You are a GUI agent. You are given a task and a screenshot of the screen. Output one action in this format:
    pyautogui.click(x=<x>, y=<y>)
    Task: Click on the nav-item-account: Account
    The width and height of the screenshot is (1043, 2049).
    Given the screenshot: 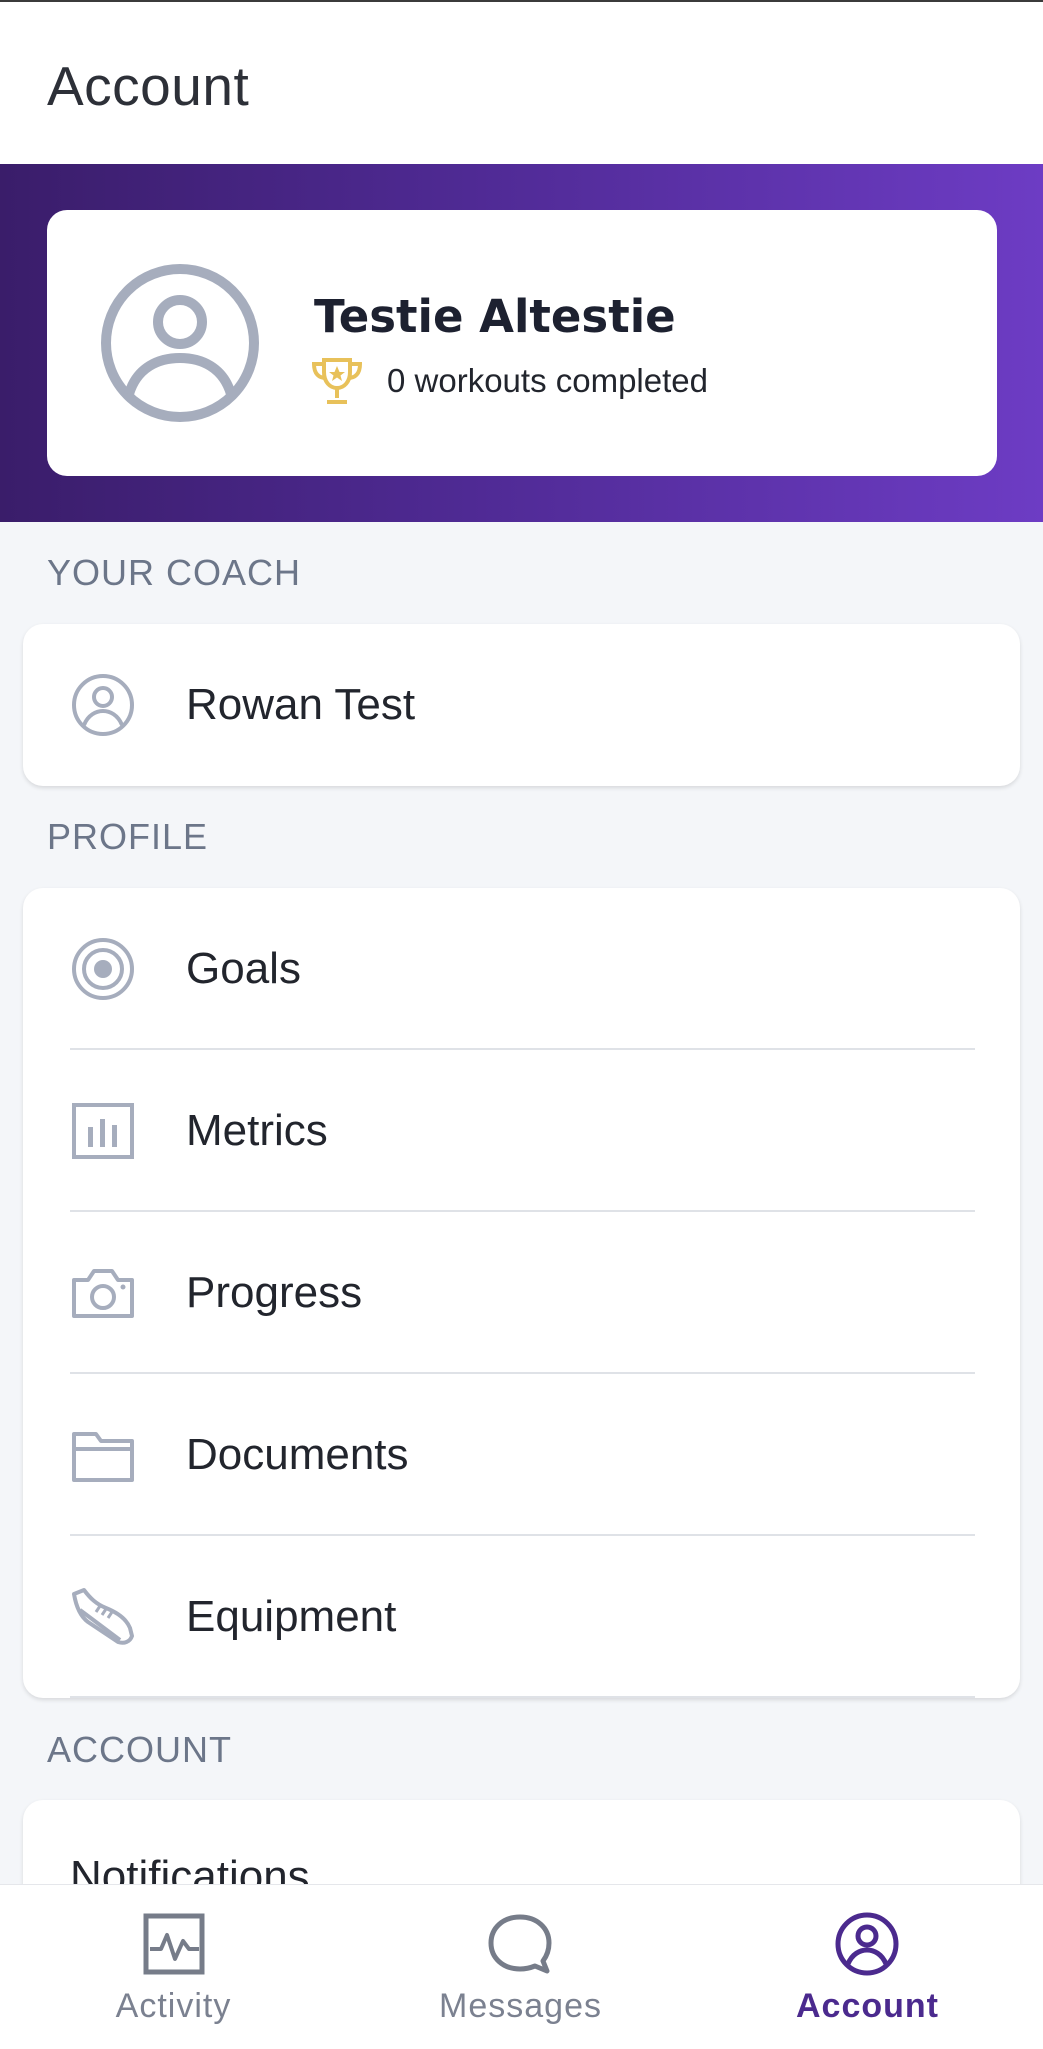 What is the action you would take?
    pyautogui.click(x=867, y=1967)
    